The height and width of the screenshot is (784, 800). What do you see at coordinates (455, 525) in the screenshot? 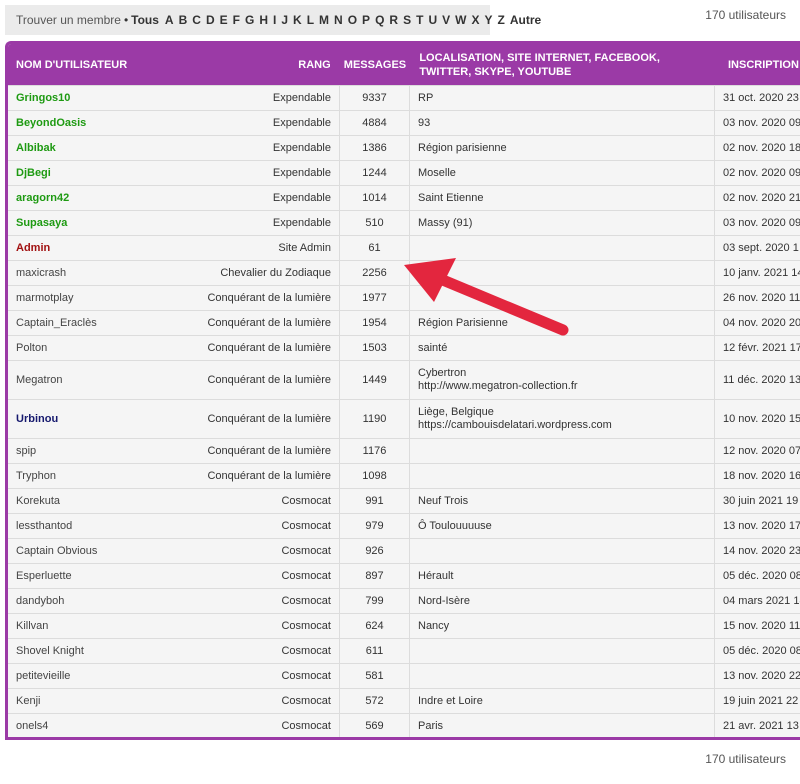
I see `location-line-1: Ô Toulouuuuse` at bounding box center [455, 525].